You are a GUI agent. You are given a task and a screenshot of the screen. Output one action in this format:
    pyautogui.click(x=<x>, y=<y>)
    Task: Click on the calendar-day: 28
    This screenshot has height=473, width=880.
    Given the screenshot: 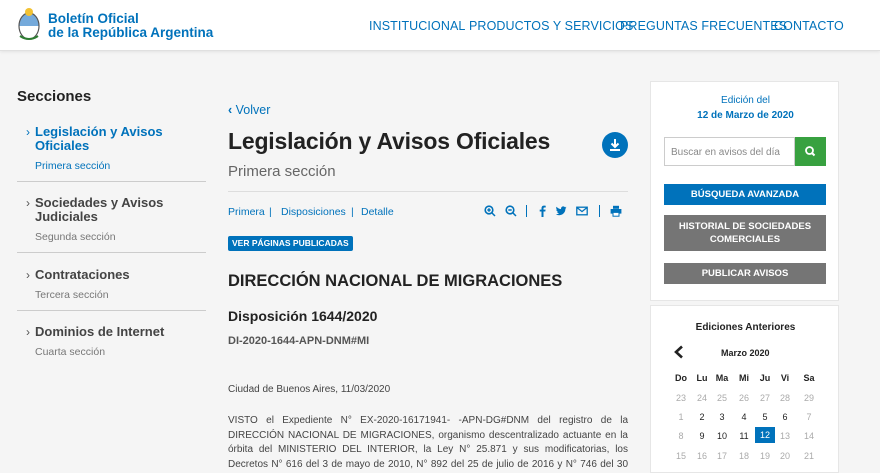 What is the action you would take?
    pyautogui.click(x=784, y=398)
    